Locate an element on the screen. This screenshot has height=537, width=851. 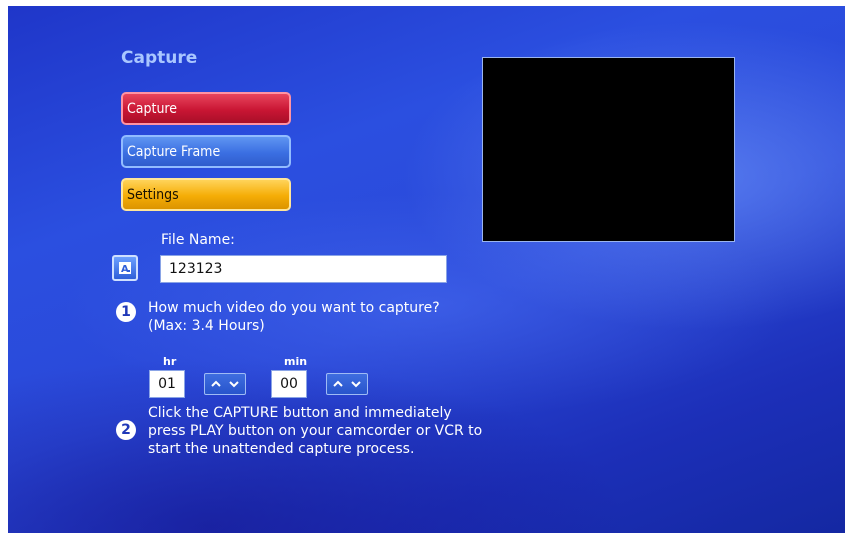
page-title: Capture is located at coordinates (159, 58).